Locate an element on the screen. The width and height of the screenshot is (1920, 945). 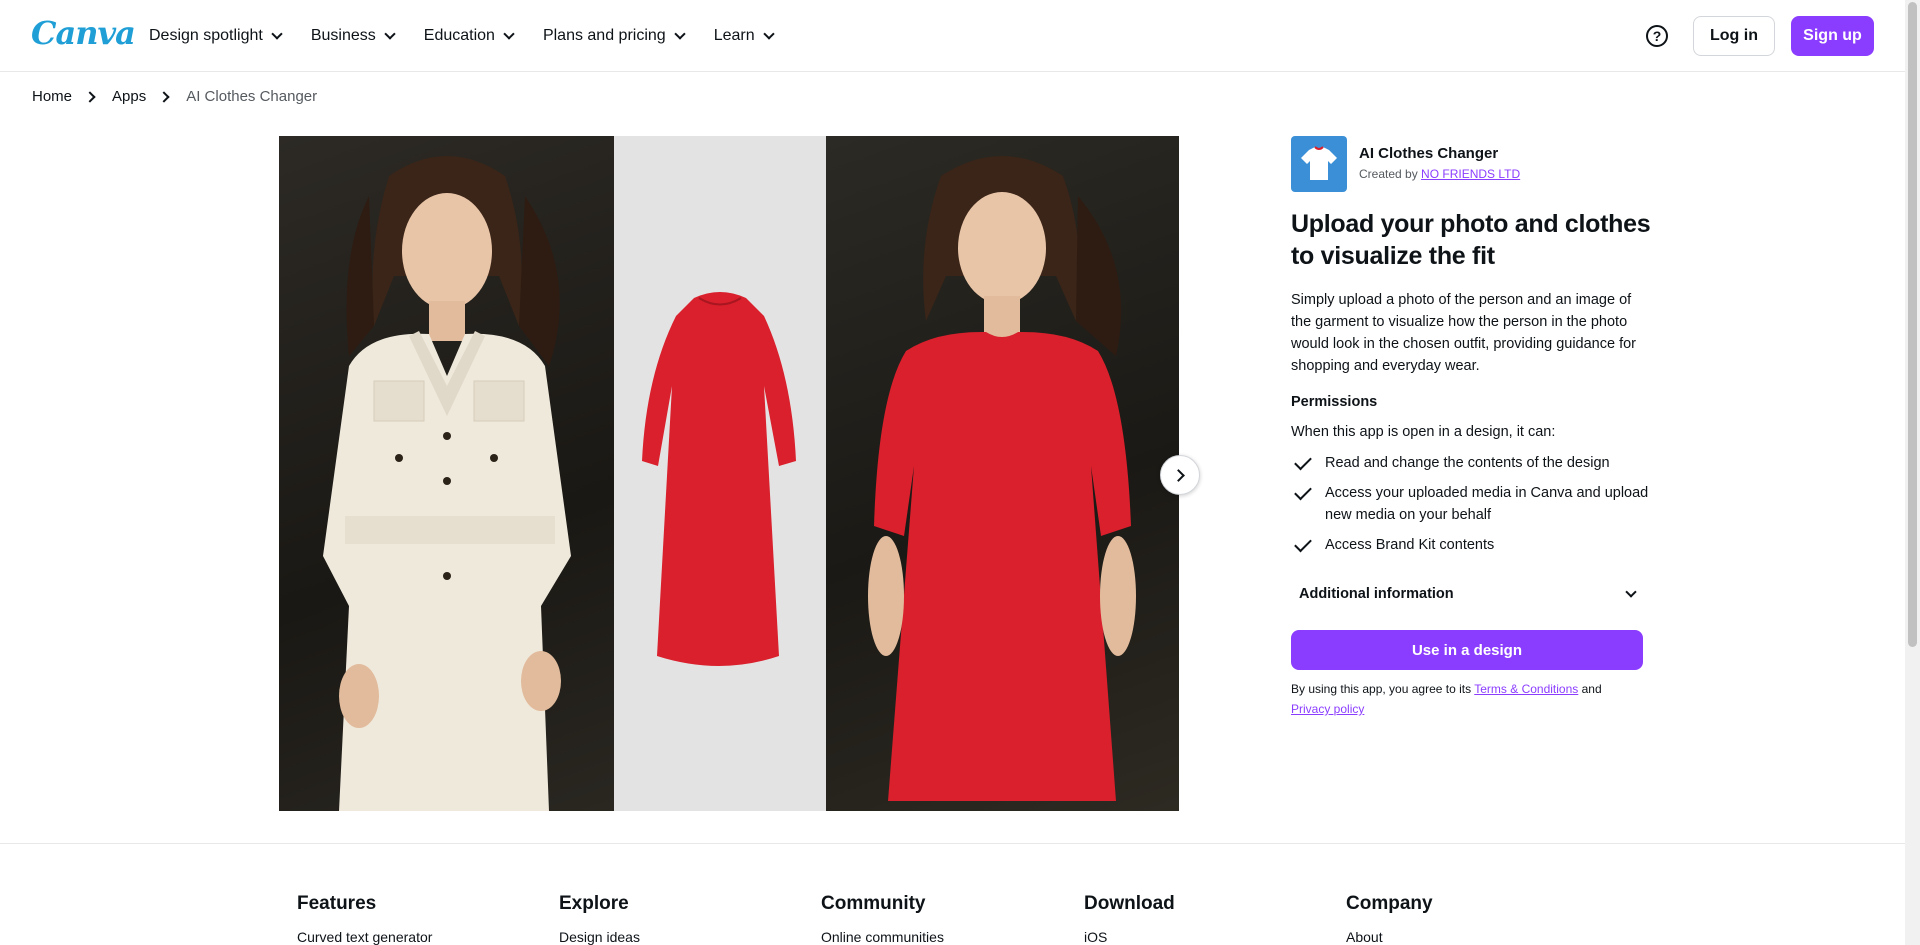
breadcrumb: Home Apps AI Clothes Changer is located at coordinates (174, 96).